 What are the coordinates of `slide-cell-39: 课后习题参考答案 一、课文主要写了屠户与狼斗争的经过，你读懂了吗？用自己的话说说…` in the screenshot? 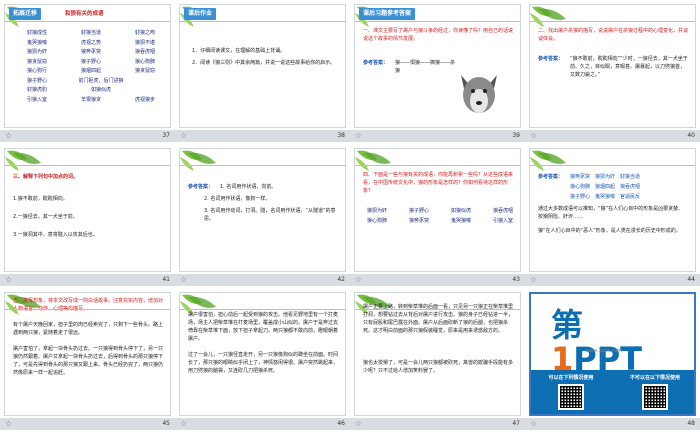 It's located at (437, 72).